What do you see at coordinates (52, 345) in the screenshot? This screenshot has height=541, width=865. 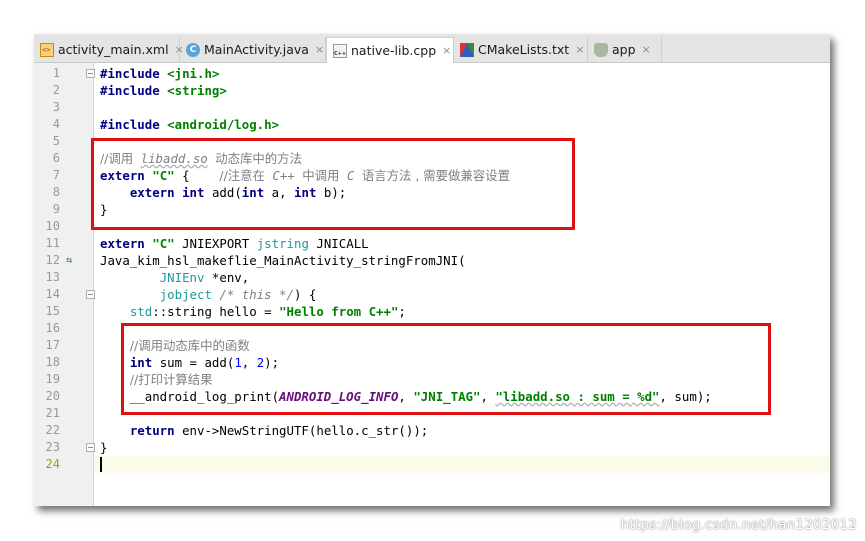 I see `line-number: 17` at bounding box center [52, 345].